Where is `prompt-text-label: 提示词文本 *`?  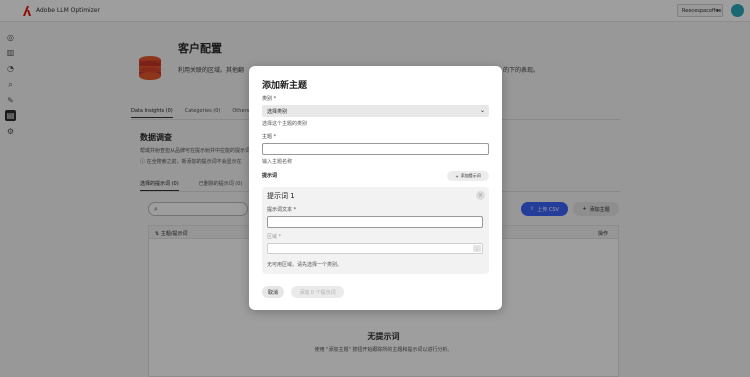
prompt-text-label: 提示词文本 * is located at coordinates (282, 210).